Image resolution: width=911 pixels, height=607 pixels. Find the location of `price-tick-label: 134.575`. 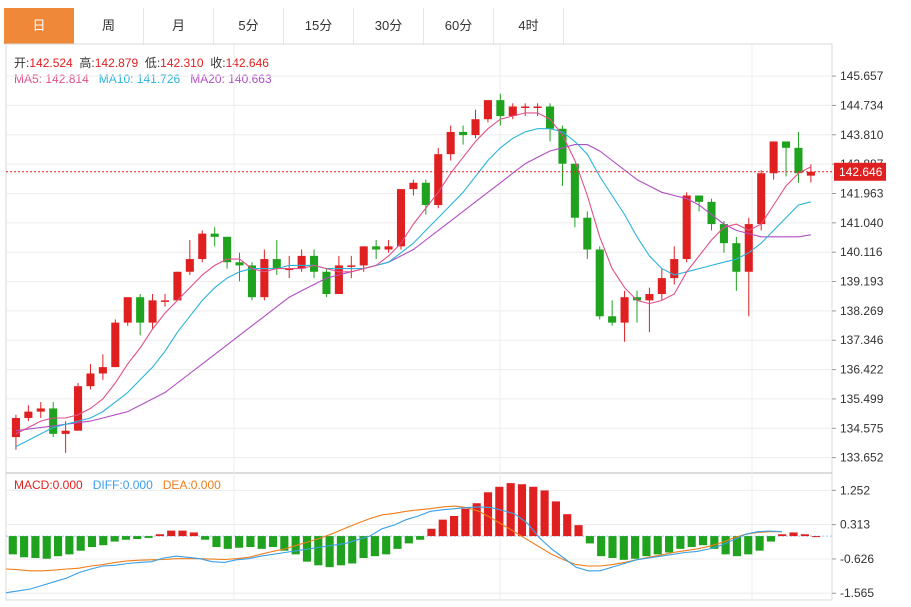

price-tick-label: 134.575 is located at coordinates (862, 428).